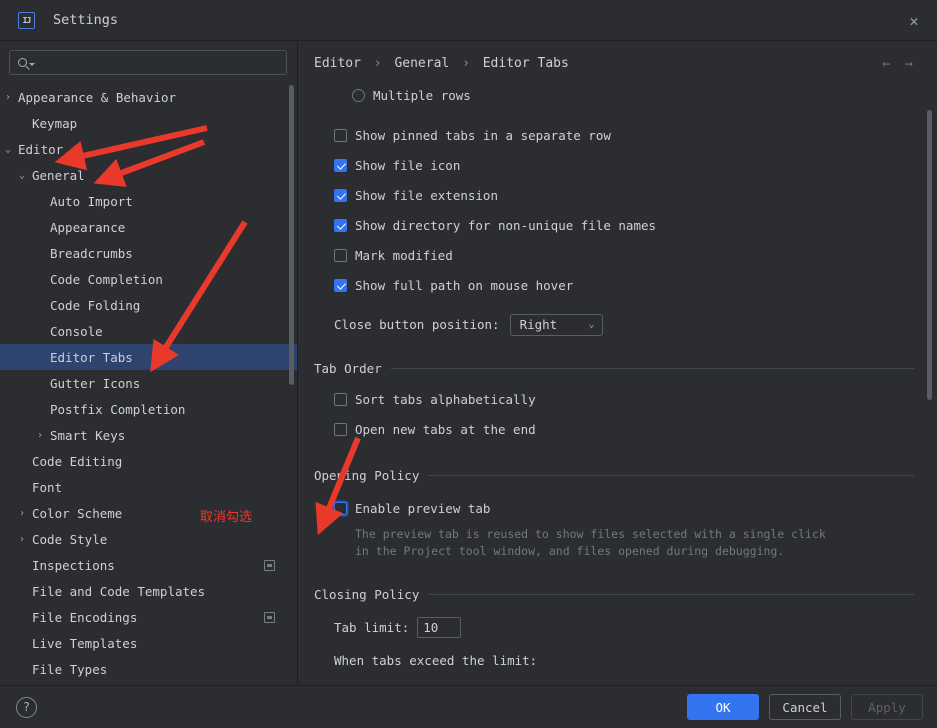 Image resolution: width=937 pixels, height=728 pixels. I want to click on radio-multiple-rows: Multiple rows, so click(644, 95).